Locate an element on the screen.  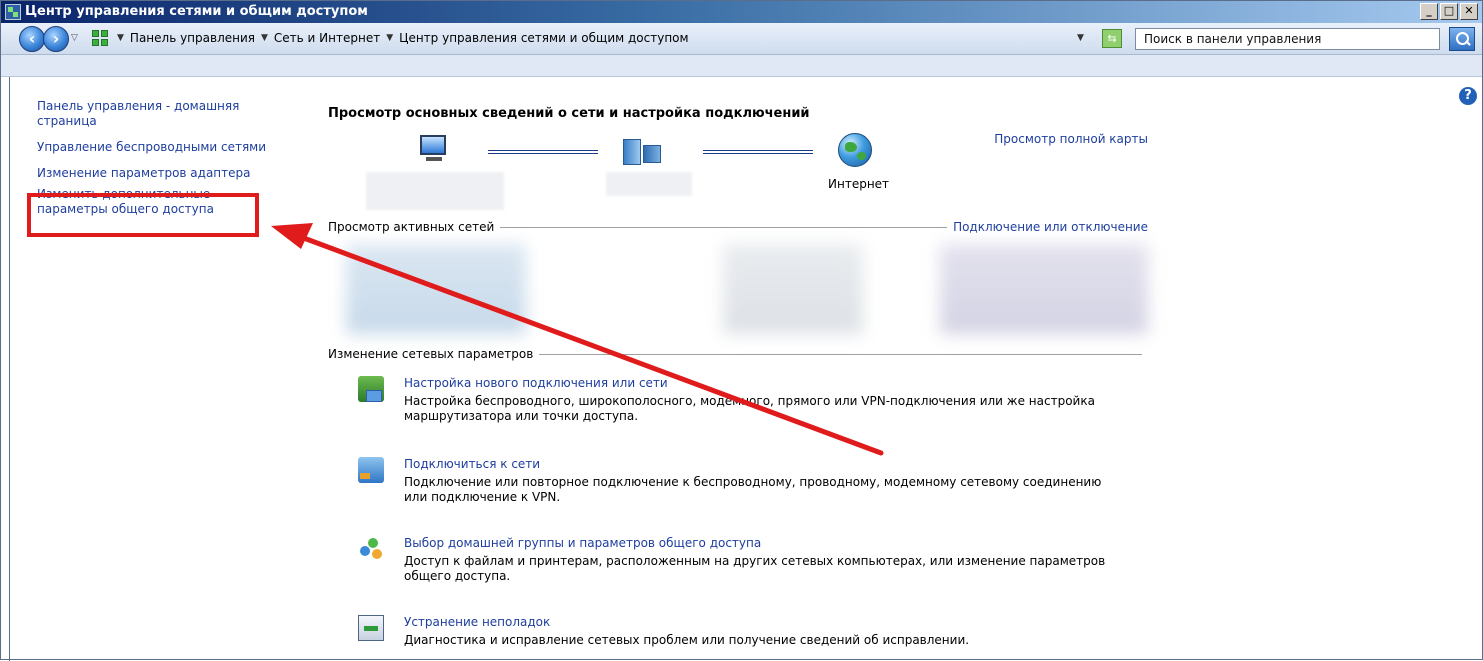
search-input: Поиск в панели управления is located at coordinates (1287, 39).